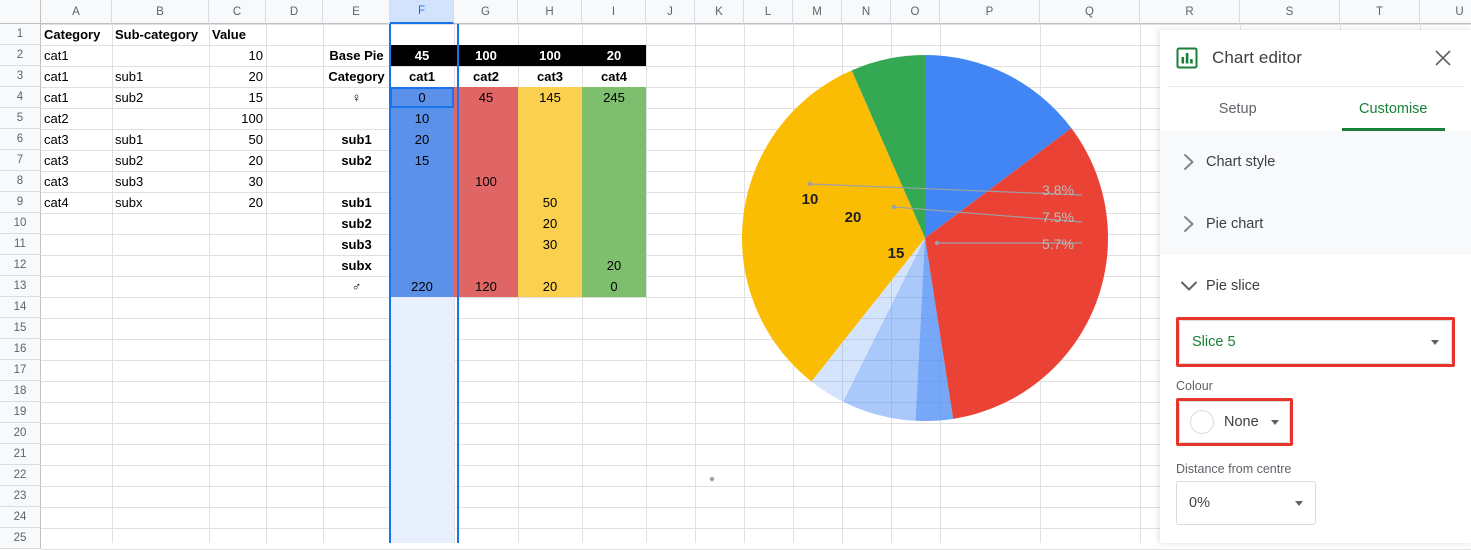 The image size is (1471, 550). I want to click on cell-H8, so click(550, 181).